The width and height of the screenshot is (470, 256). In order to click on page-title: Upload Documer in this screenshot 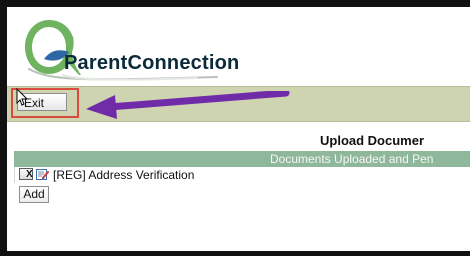, I will do `click(372, 140)`.